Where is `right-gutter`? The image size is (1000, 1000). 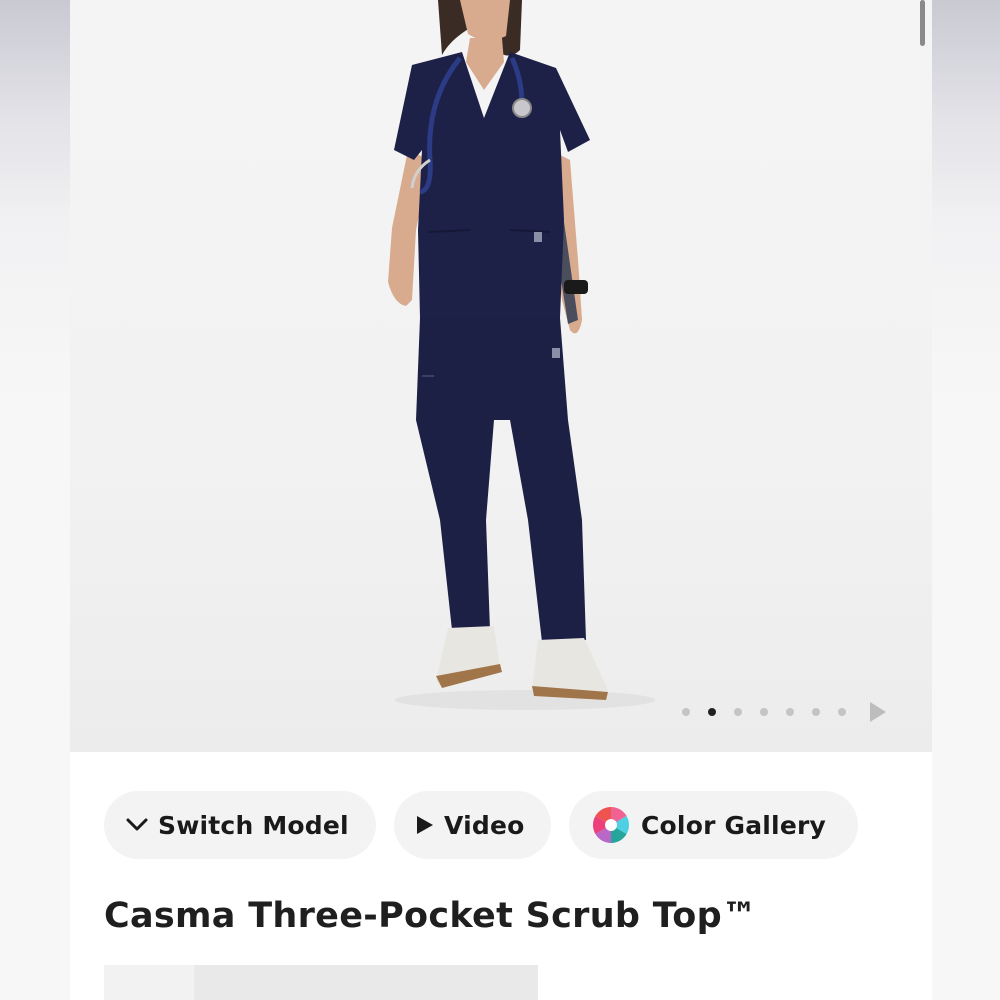 right-gutter is located at coordinates (966, 500).